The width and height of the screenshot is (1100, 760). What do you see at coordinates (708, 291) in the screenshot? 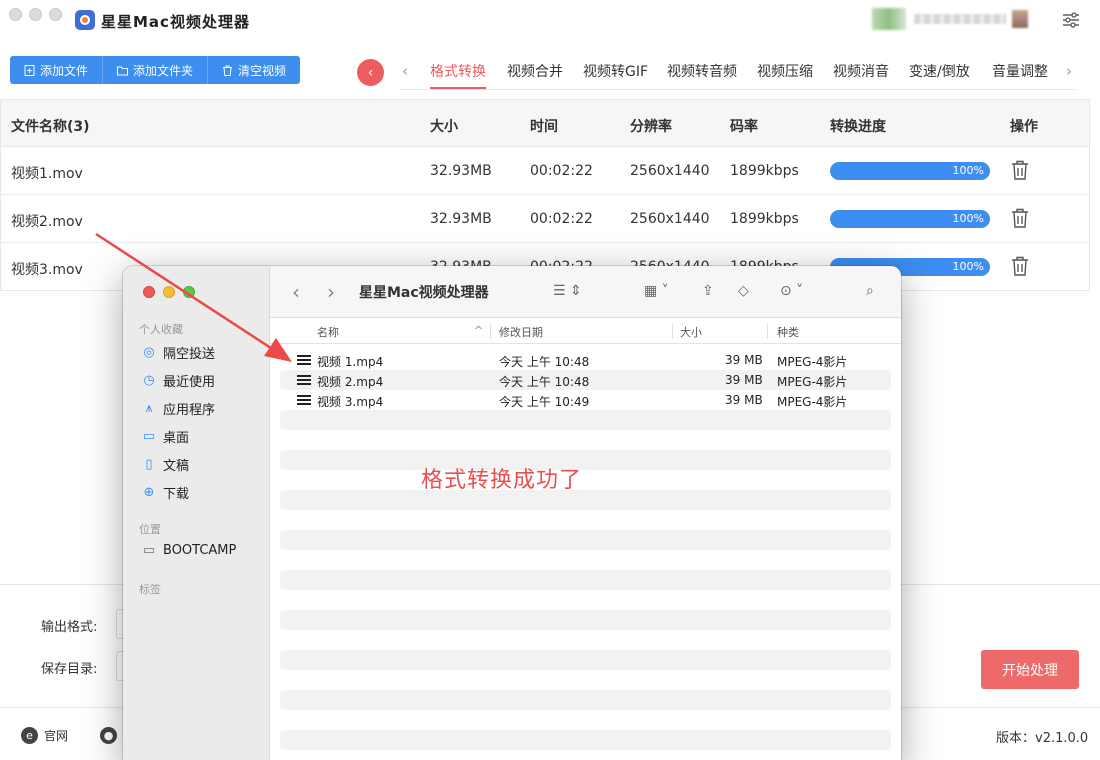
I see `share-icon: ⇪` at bounding box center [708, 291].